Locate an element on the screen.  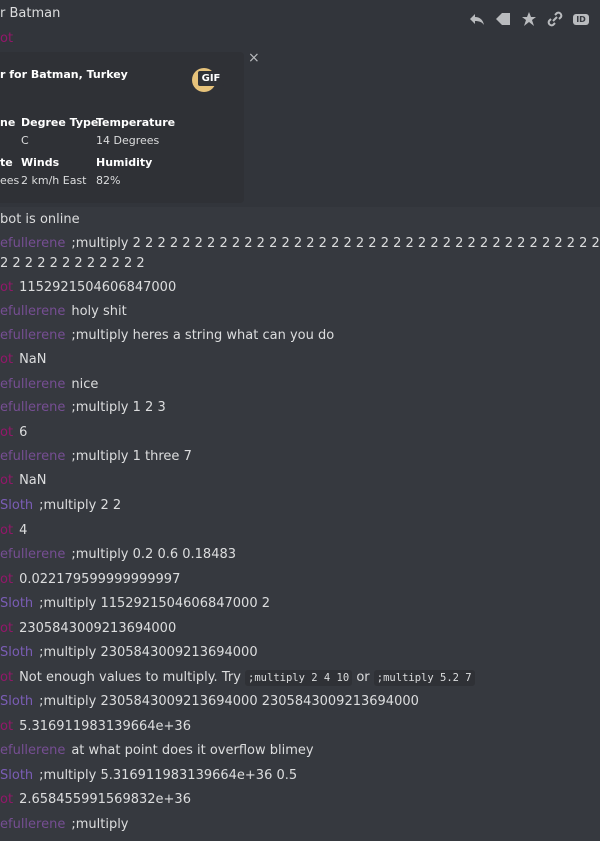
message-row: ot 5.316911983139664e+36 is located at coordinates (95, 727).